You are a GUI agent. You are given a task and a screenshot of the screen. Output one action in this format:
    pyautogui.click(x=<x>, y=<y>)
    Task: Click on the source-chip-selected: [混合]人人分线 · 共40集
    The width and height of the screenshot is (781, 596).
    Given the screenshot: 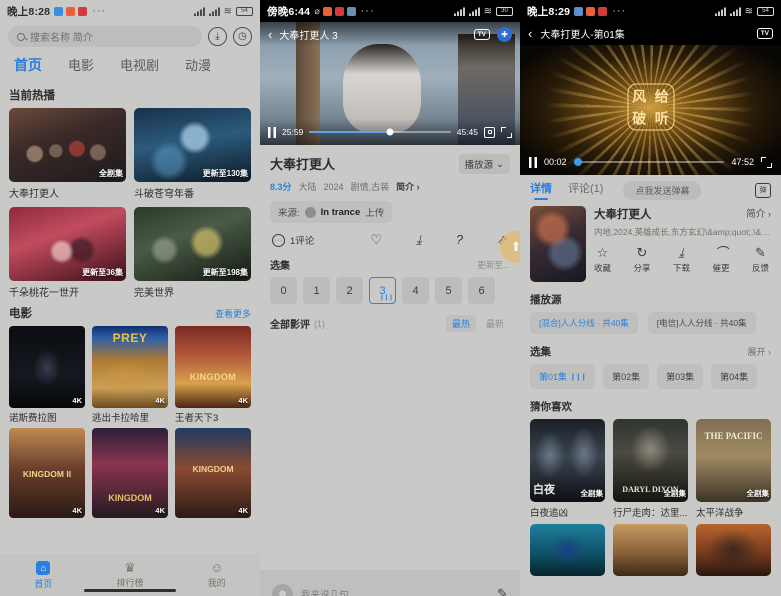 What is the action you would take?
    pyautogui.click(x=584, y=323)
    